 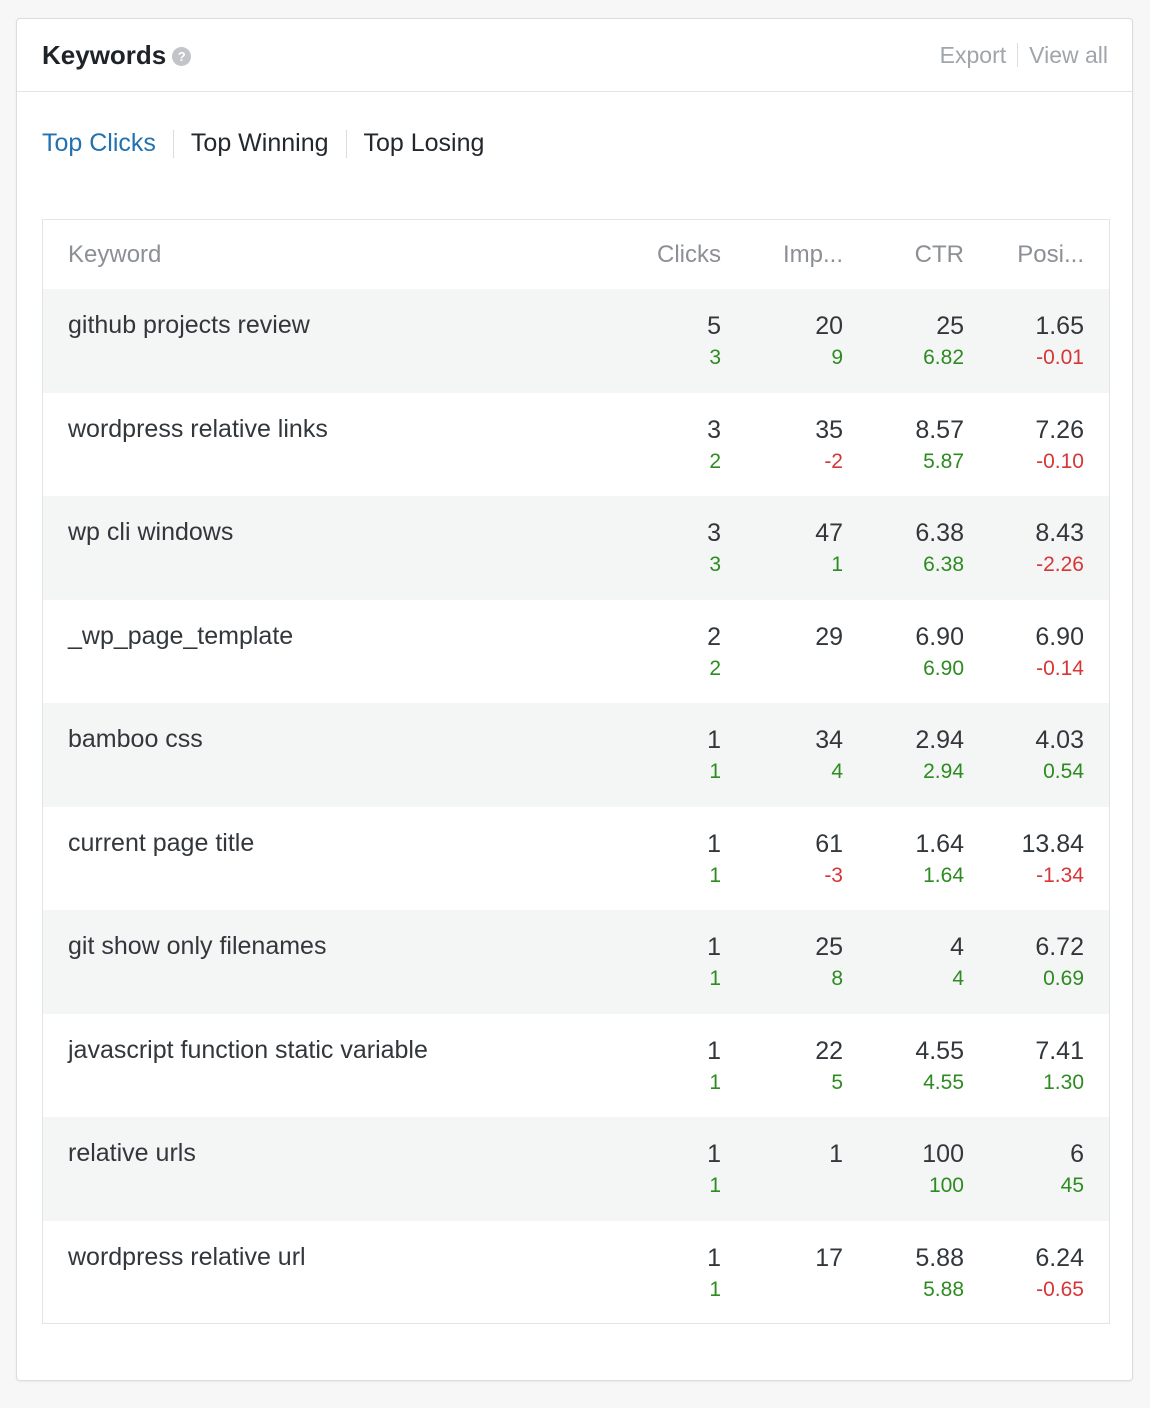 I want to click on position-value: 7.41, so click(x=1059, y=1050).